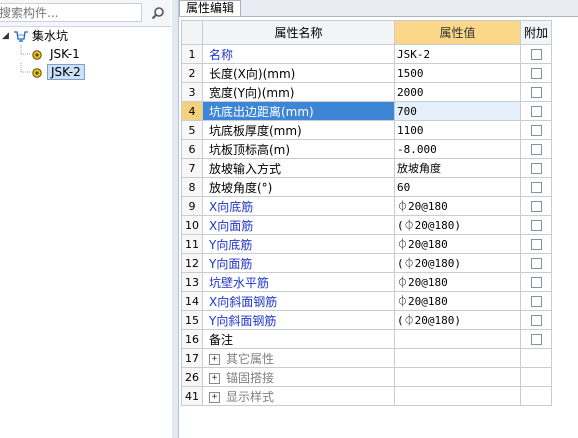 This screenshot has height=438, width=578. I want to click on table-row: 8 放坡角度(°) 60, so click(366, 187).